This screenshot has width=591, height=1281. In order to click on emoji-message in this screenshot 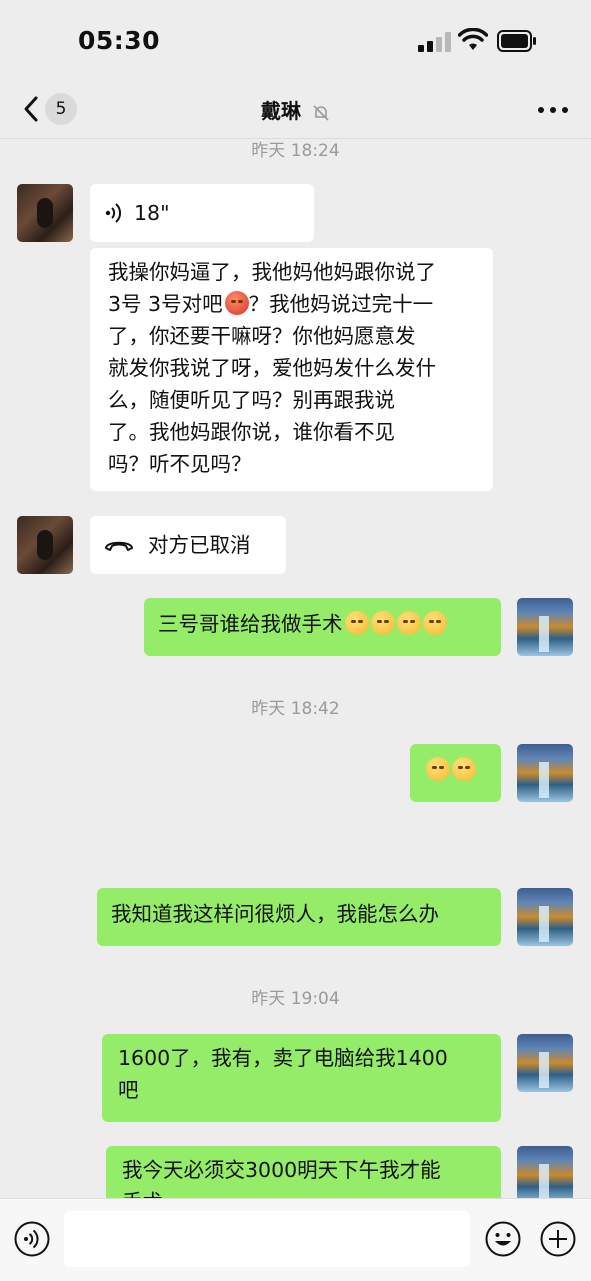, I will do `click(455, 773)`.